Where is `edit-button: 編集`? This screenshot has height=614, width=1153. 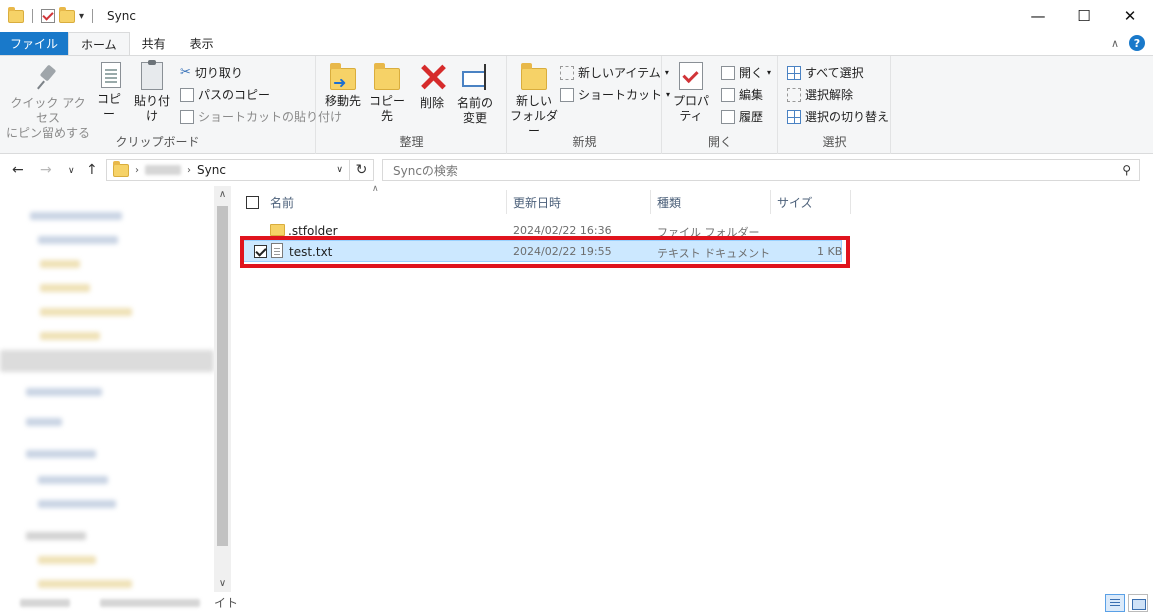 edit-button: 編集 is located at coordinates (742, 94).